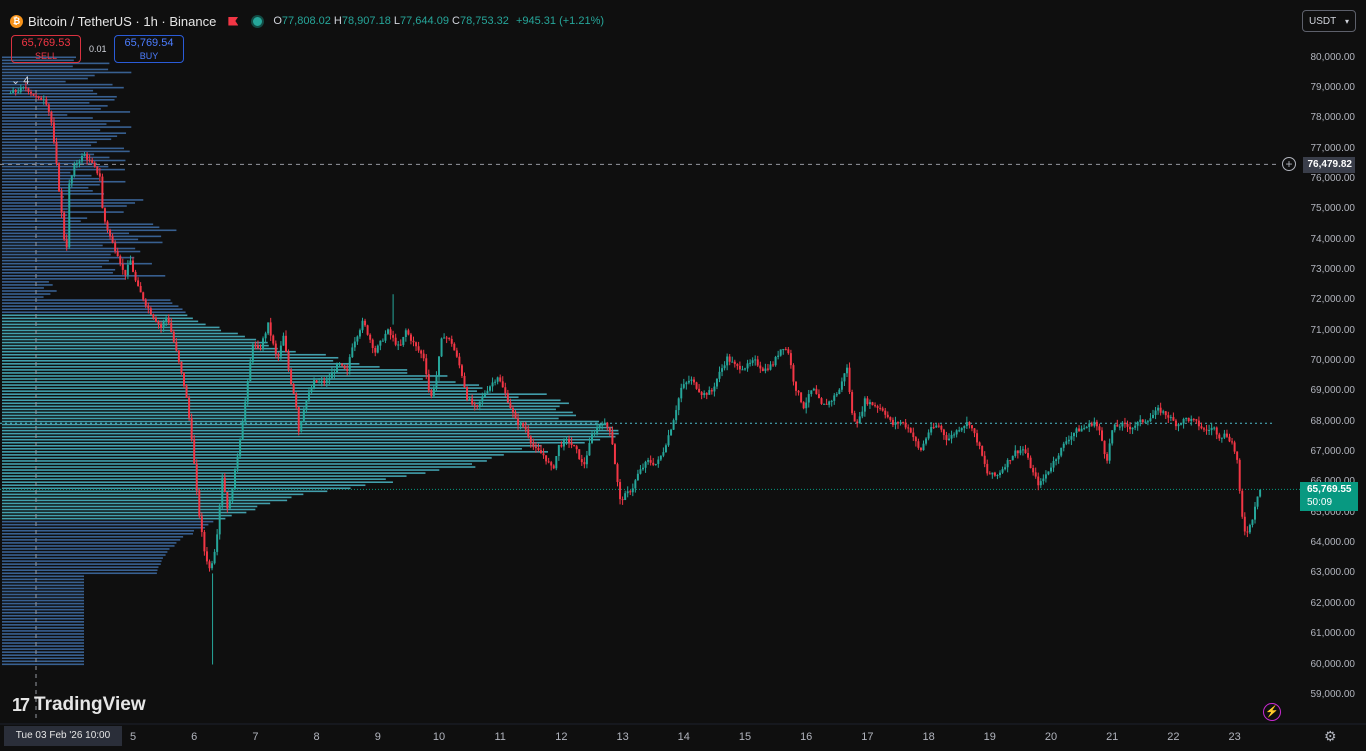 The height and width of the screenshot is (751, 1366). What do you see at coordinates (90, 704) in the screenshot?
I see `logo-text: TradingView` at bounding box center [90, 704].